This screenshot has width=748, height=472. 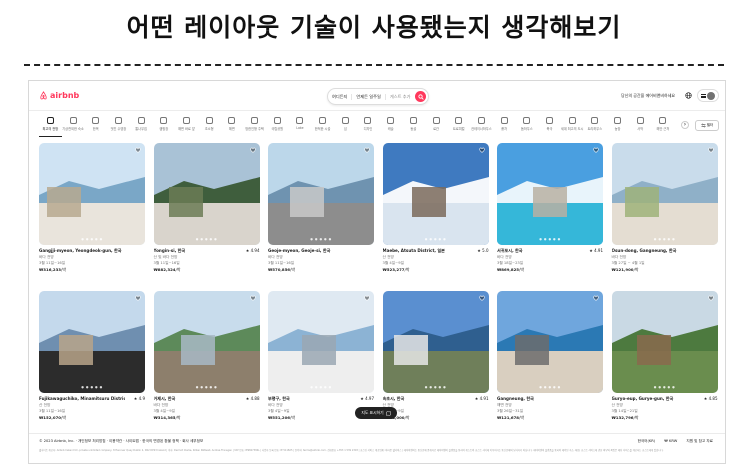 What do you see at coordinates (526, 127) in the screenshot?
I see `category-tab: 돔하우스` at bounding box center [526, 127].